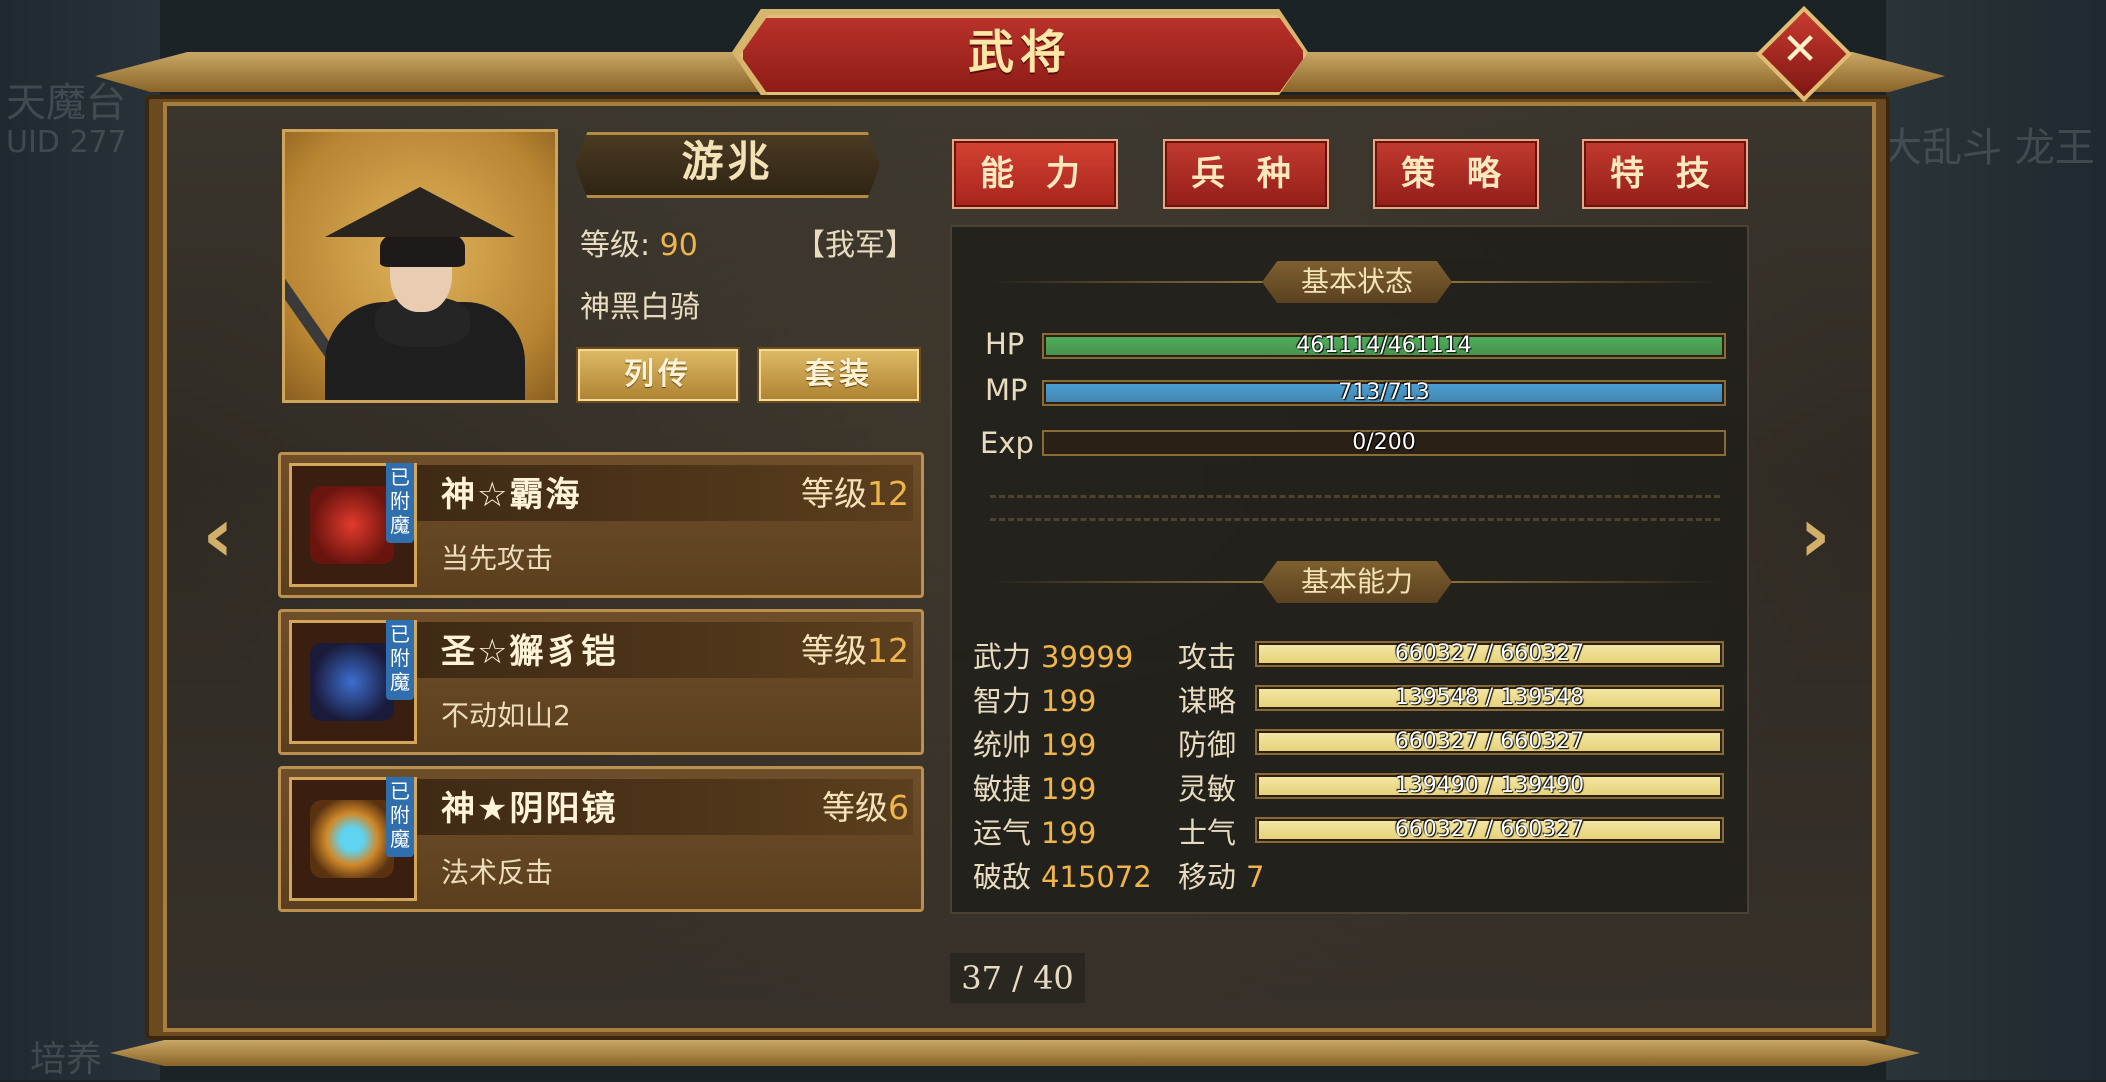  What do you see at coordinates (1017, 978) in the screenshot?
I see `hero-page-indicator: 37 / 40` at bounding box center [1017, 978].